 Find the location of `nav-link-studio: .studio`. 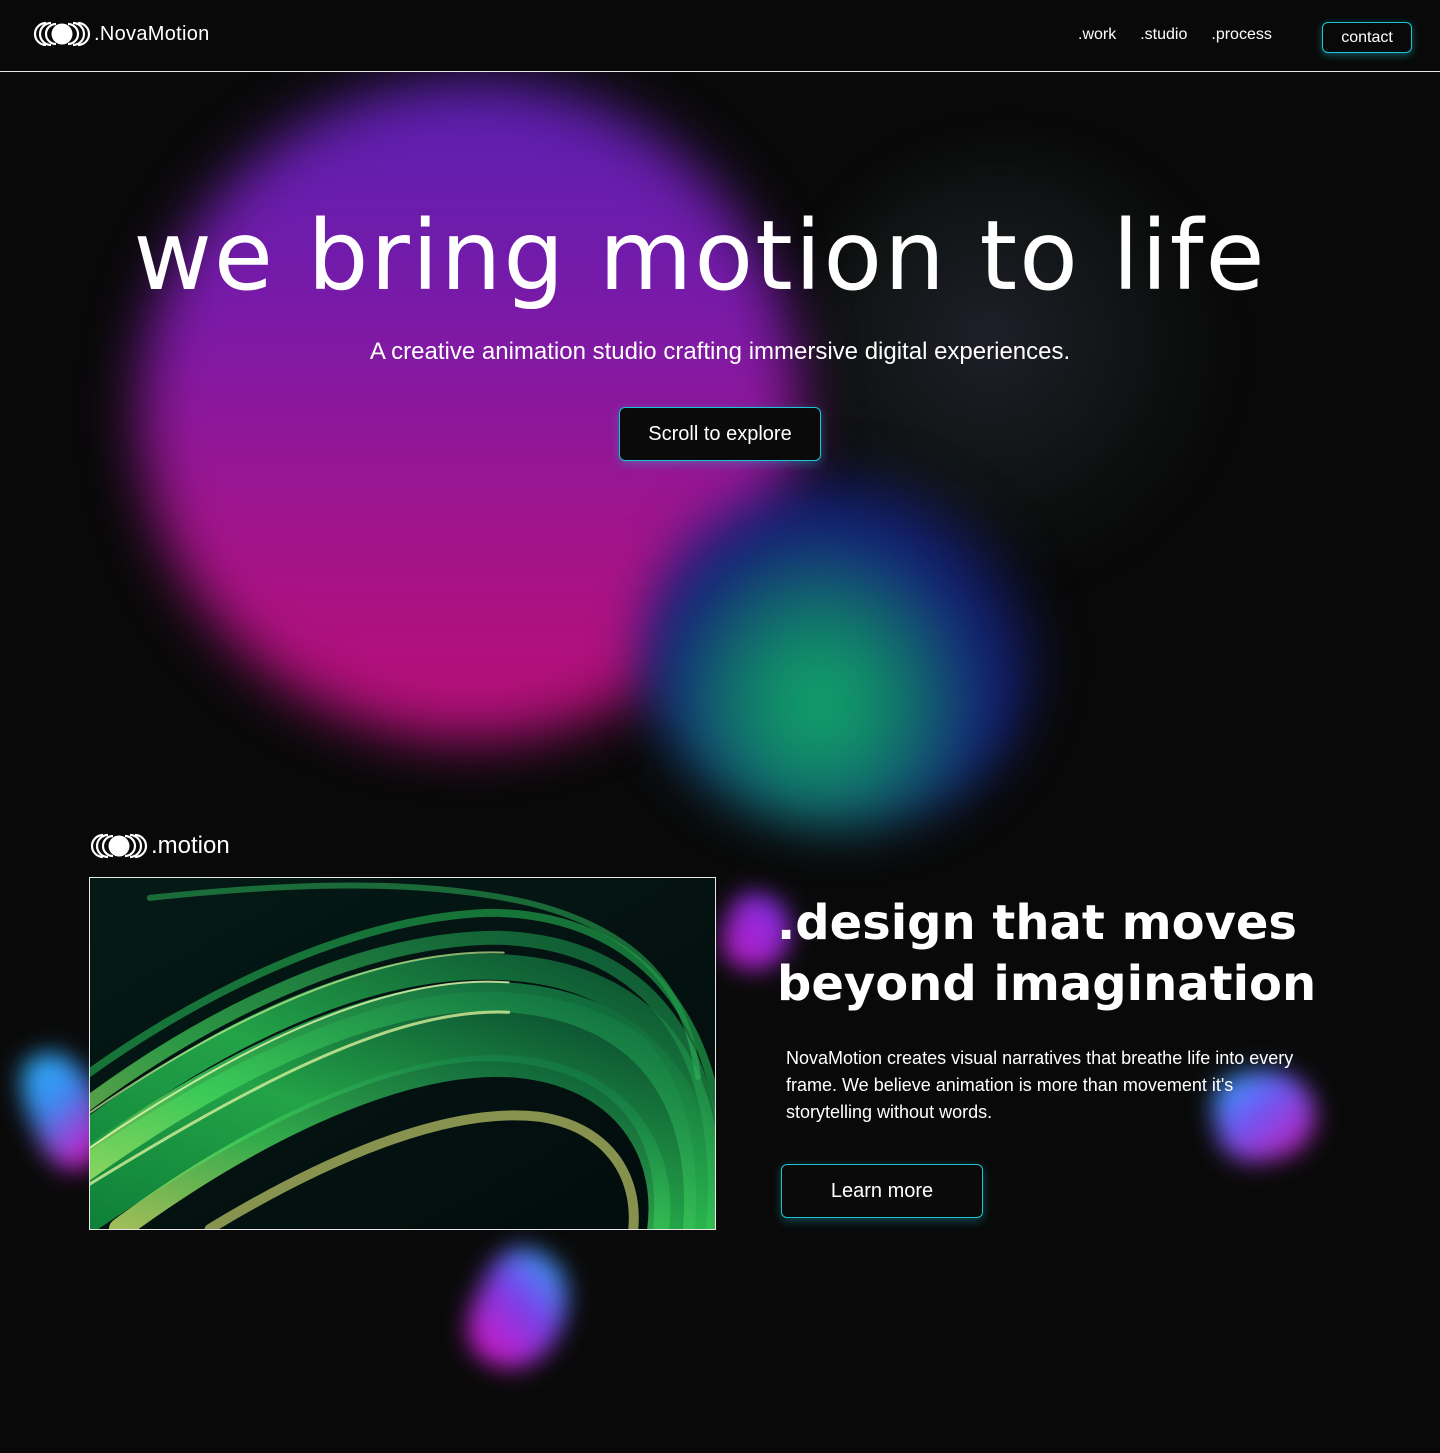

nav-link-studio: .studio is located at coordinates (1163, 35).